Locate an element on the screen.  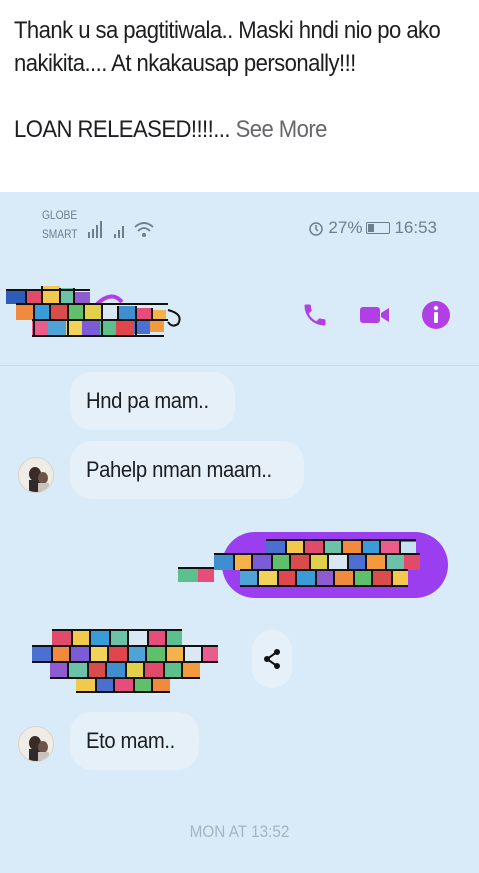
censored-sent-message is located at coordinates (313, 565).